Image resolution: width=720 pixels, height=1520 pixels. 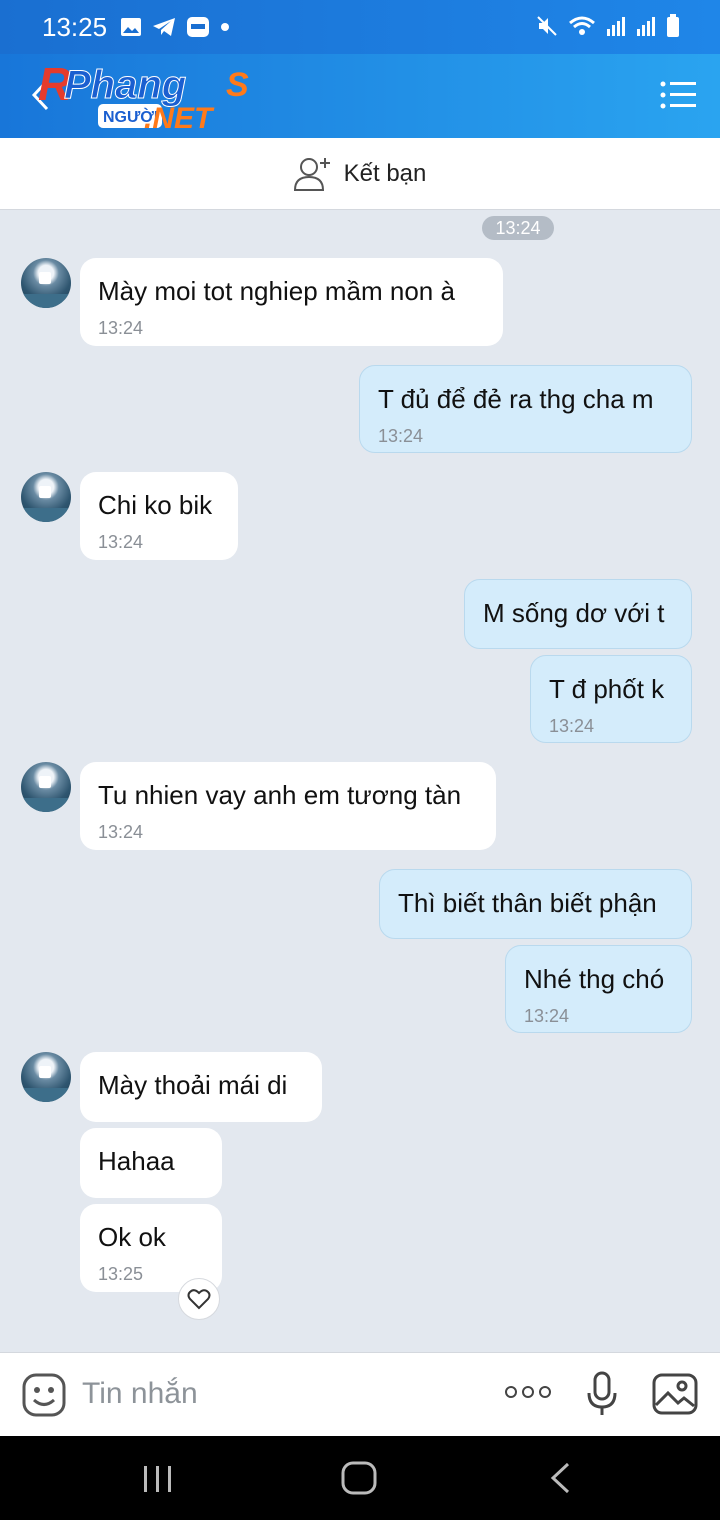 What do you see at coordinates (237, 85) in the screenshot?
I see `logo-s: S` at bounding box center [237, 85].